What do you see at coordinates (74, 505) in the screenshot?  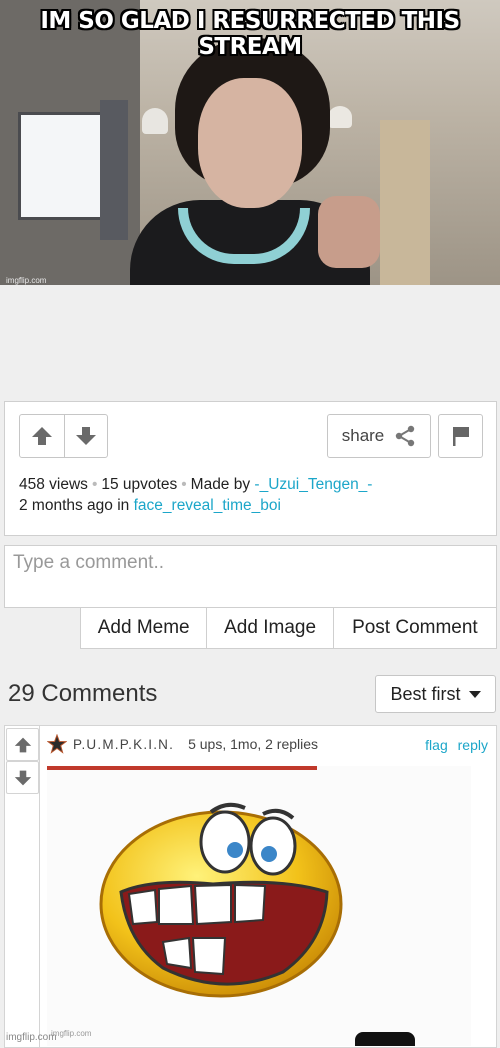 I see `post-time: 2 months ago in` at bounding box center [74, 505].